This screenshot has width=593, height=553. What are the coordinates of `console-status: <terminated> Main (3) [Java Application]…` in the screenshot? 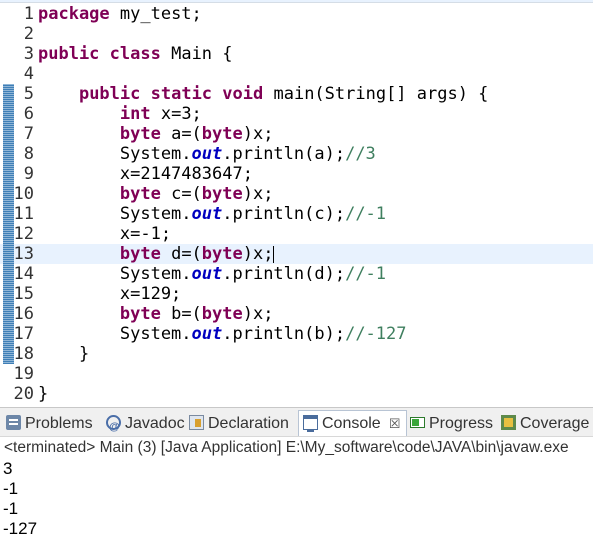 It's located at (296, 448).